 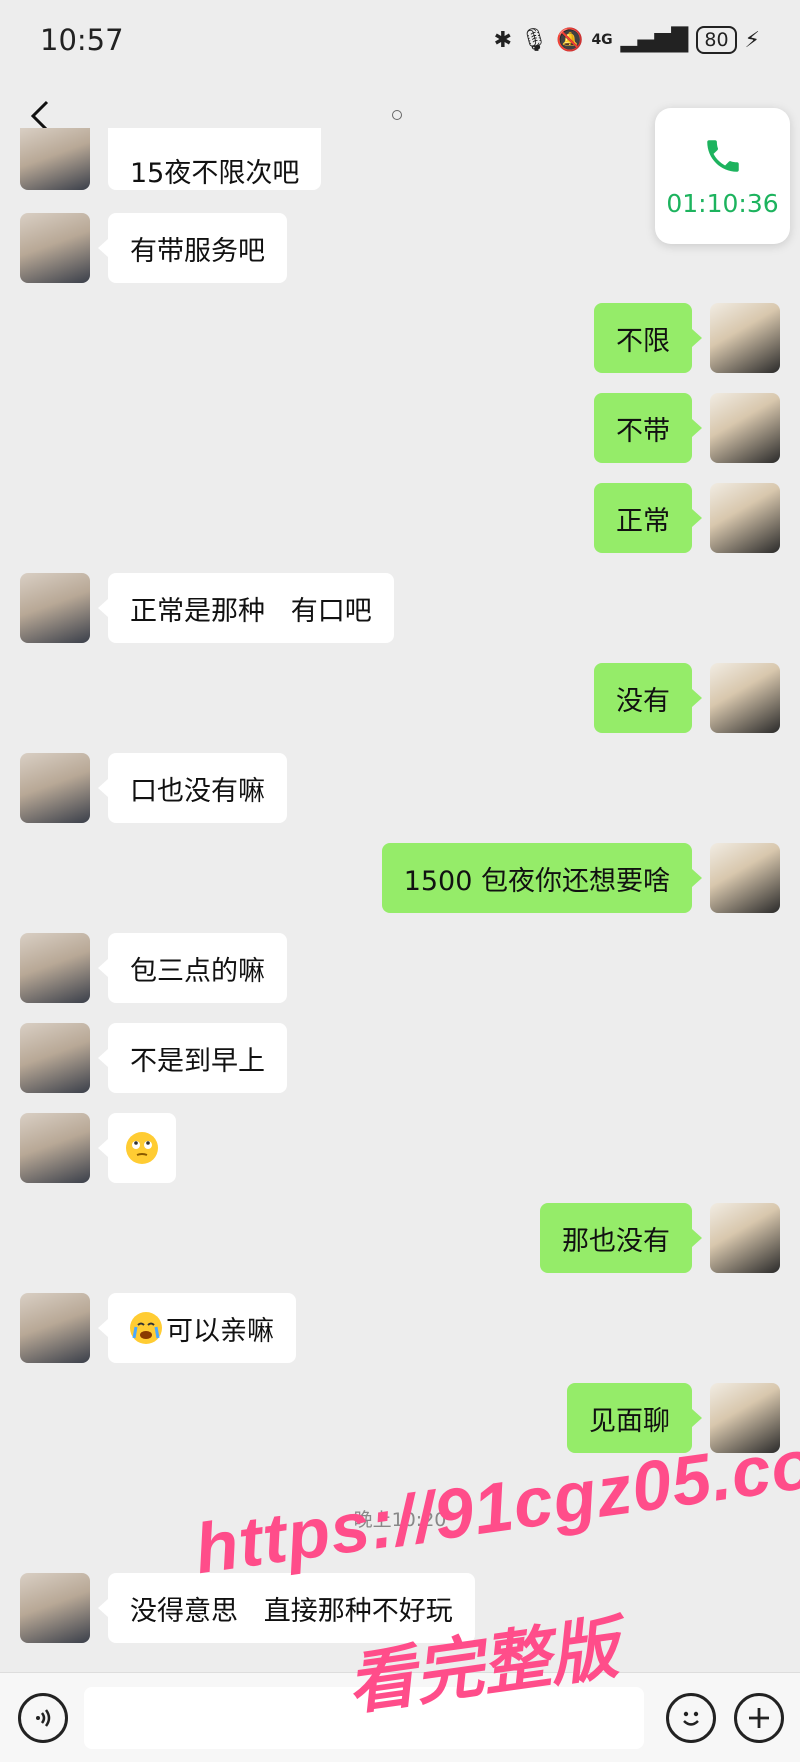 I want to click on message-bubble: 不是到早上, so click(x=192, y=1058).